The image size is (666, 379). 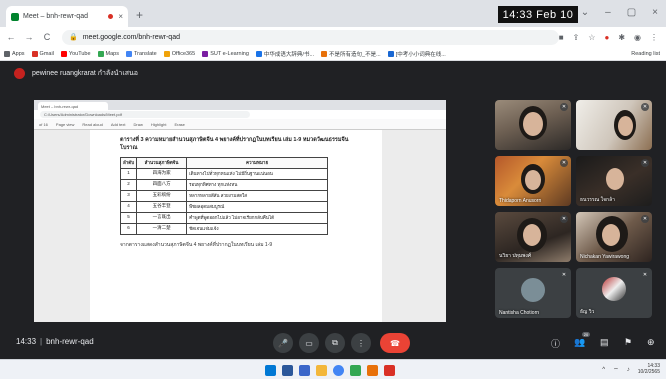 I want to click on column-header: สำนวนสุภาษิตจีน, so click(x=162, y=162).